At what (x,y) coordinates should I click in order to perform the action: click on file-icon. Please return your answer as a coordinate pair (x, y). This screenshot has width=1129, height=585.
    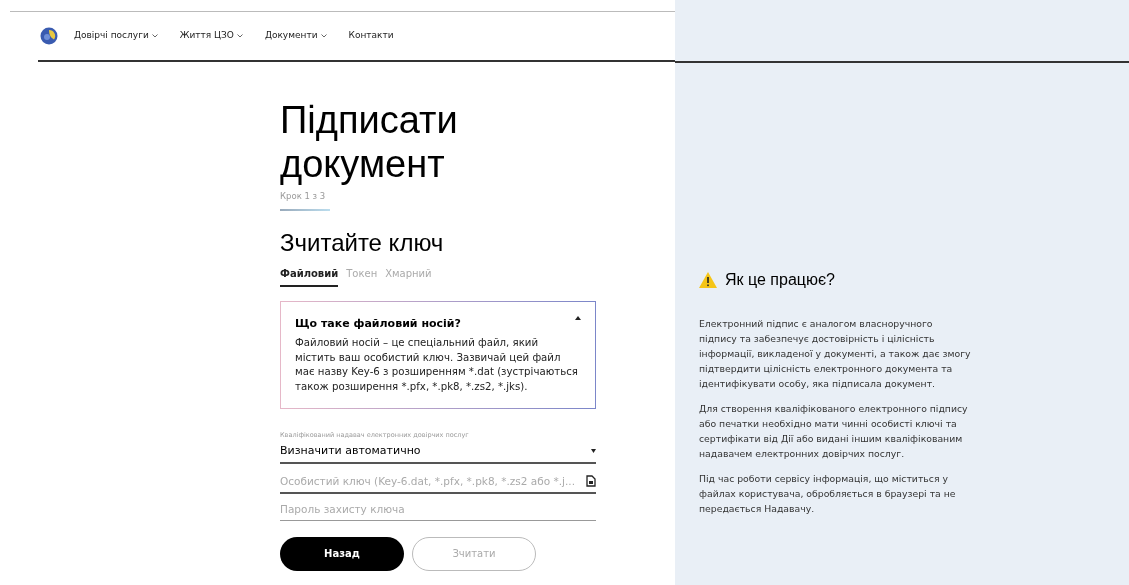
    Looking at the image, I should click on (591, 481).